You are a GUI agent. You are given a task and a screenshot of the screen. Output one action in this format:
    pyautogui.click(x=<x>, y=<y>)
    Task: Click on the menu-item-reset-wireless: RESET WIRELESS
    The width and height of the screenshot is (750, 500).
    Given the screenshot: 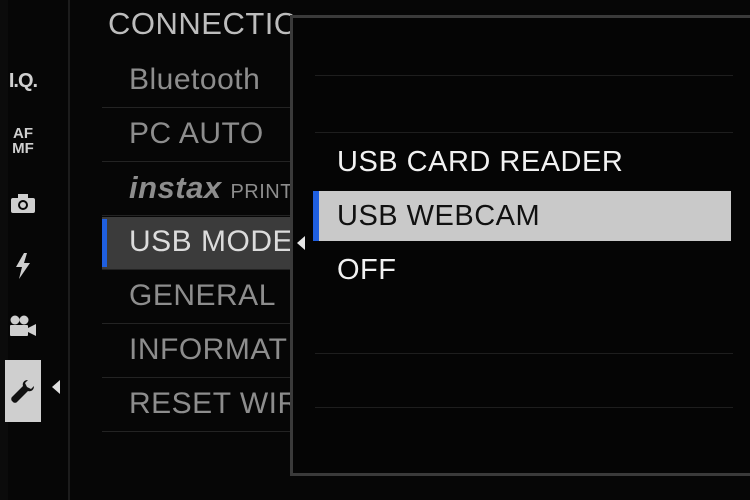 What is the action you would take?
    pyautogui.click(x=199, y=405)
    